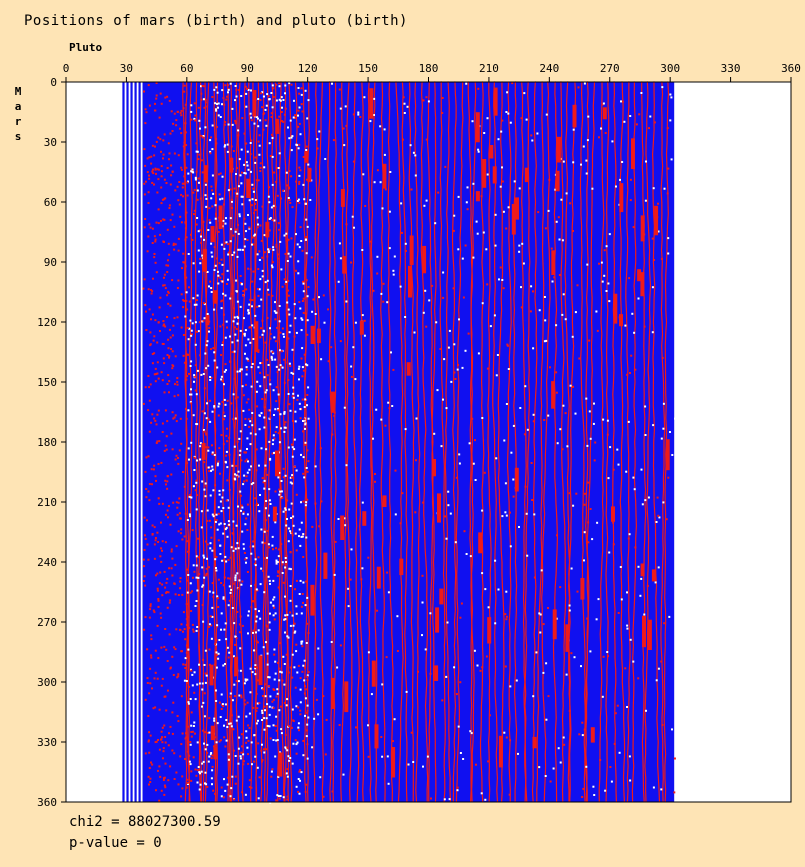  Describe the element at coordinates (432, 72) in the screenshot. I see `x-axis: 0 30 60 90 120 150 180 210 240 270 300 330 360` at that location.